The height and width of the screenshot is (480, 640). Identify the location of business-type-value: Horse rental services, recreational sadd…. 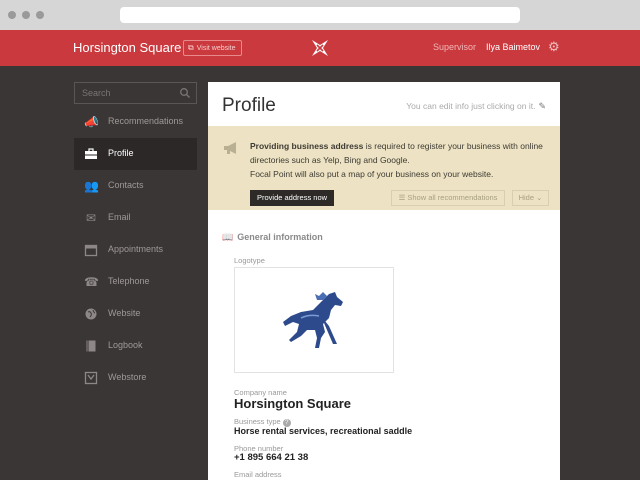
(323, 431).